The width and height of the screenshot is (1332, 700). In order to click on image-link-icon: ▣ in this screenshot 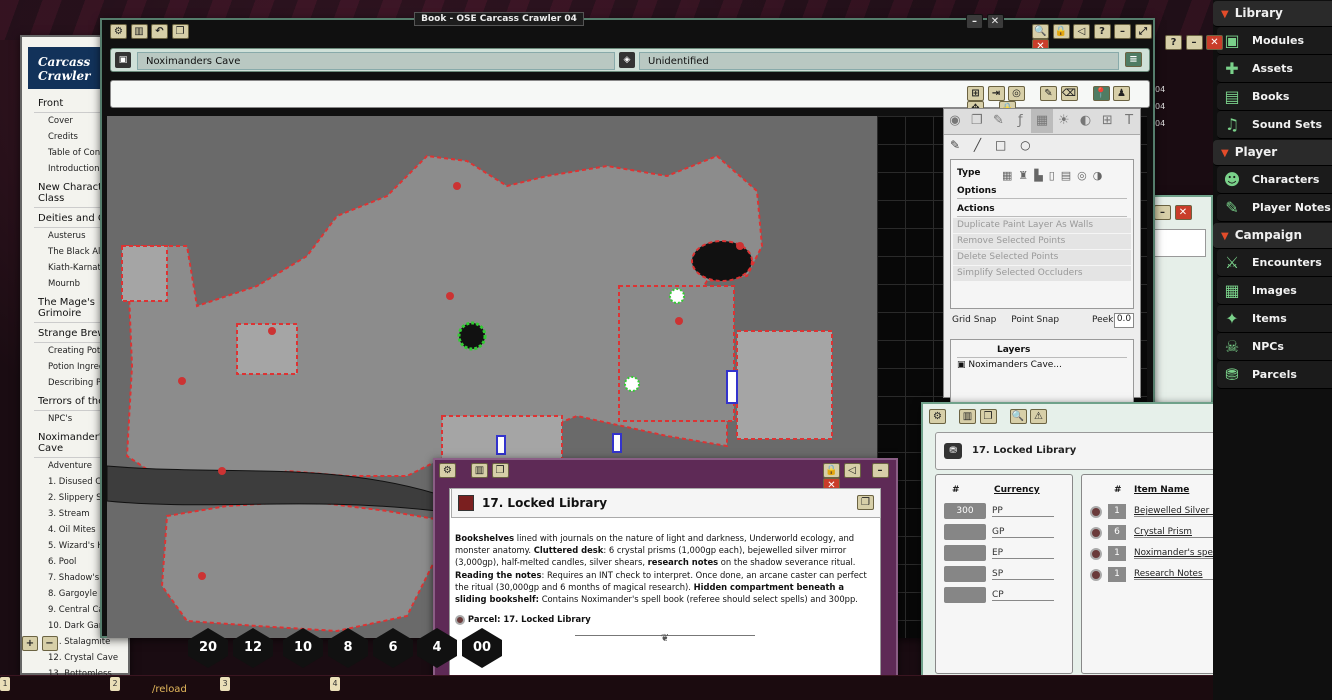, I will do `click(123, 60)`.